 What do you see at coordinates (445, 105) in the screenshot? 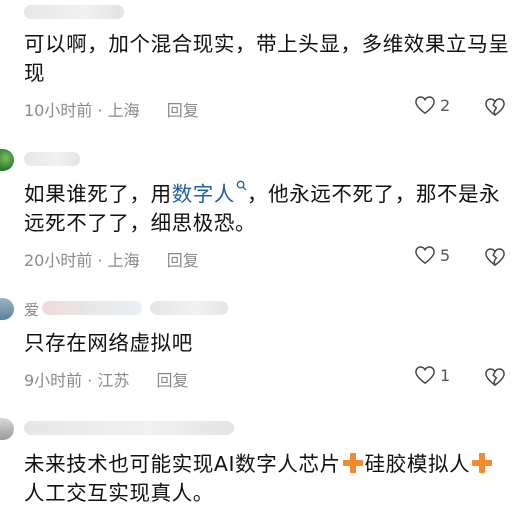
I see `like-count: 2` at bounding box center [445, 105].